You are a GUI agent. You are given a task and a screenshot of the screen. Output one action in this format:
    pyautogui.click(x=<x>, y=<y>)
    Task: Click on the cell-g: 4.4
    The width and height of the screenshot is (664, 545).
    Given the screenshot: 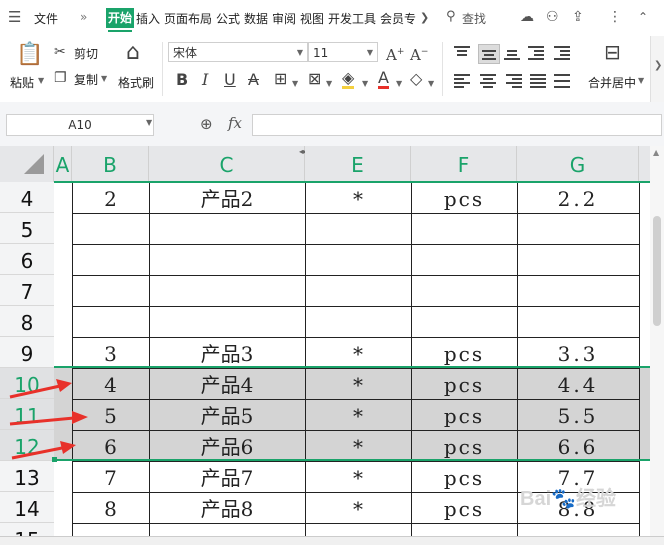 What is the action you would take?
    pyautogui.click(x=578, y=383)
    